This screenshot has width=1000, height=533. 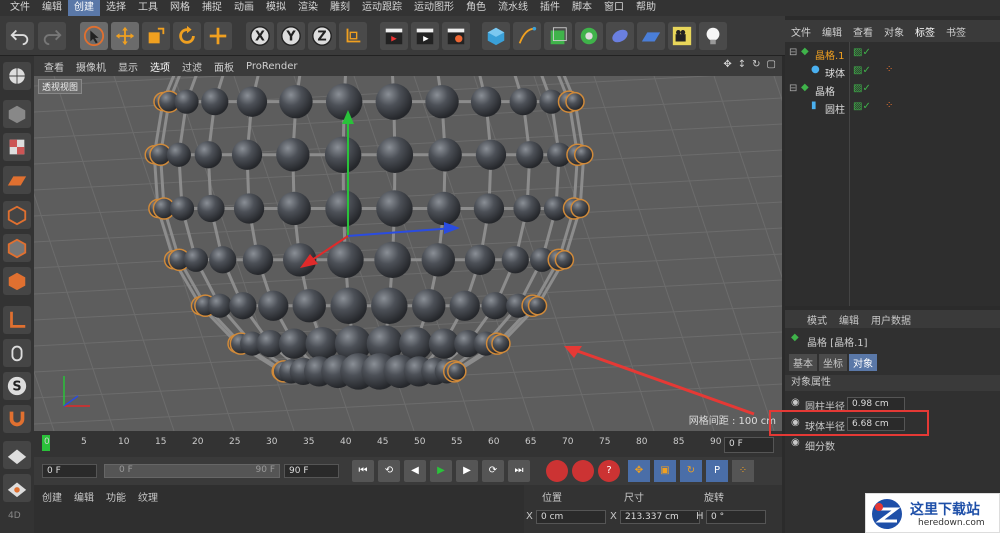 I want to click on x-axis-button: X, so click(x=260, y=36).